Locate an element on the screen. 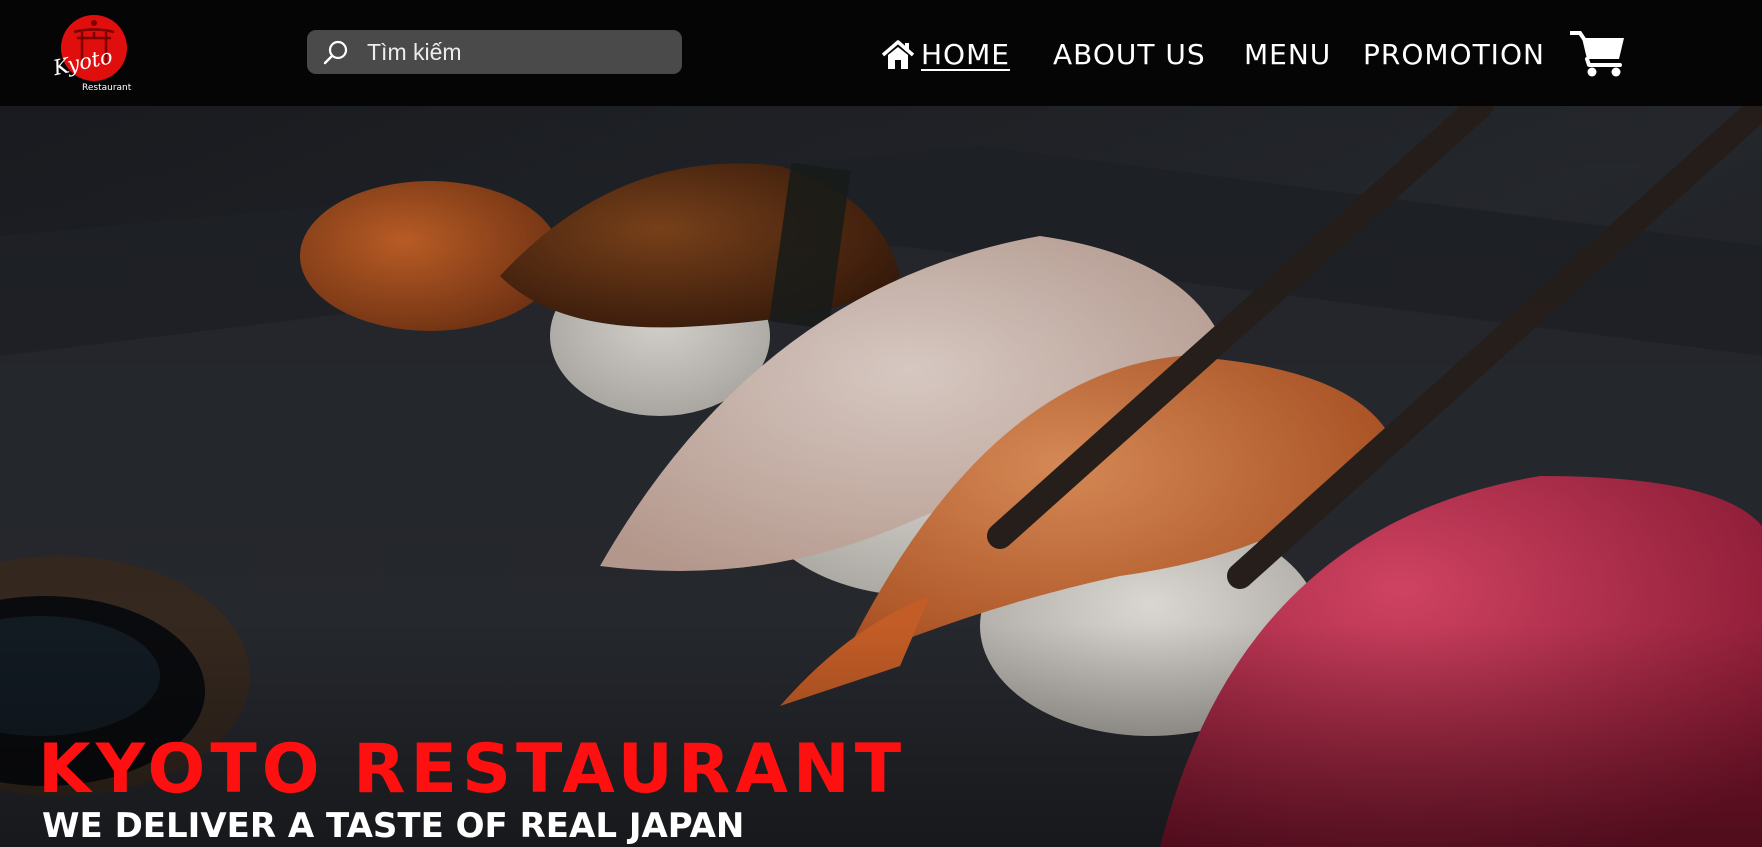 Image resolution: width=1762 pixels, height=847 pixels. home-icon is located at coordinates (898, 54).